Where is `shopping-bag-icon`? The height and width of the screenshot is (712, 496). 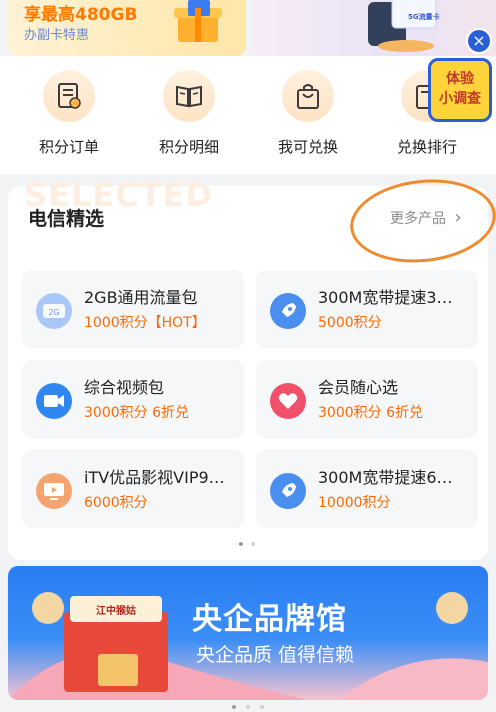
shopping-bag-icon is located at coordinates (308, 96).